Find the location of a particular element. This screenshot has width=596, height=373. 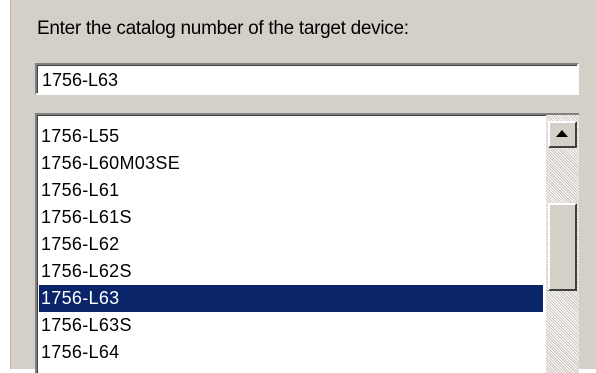

list-item: 1756-L61S is located at coordinates (291, 217).